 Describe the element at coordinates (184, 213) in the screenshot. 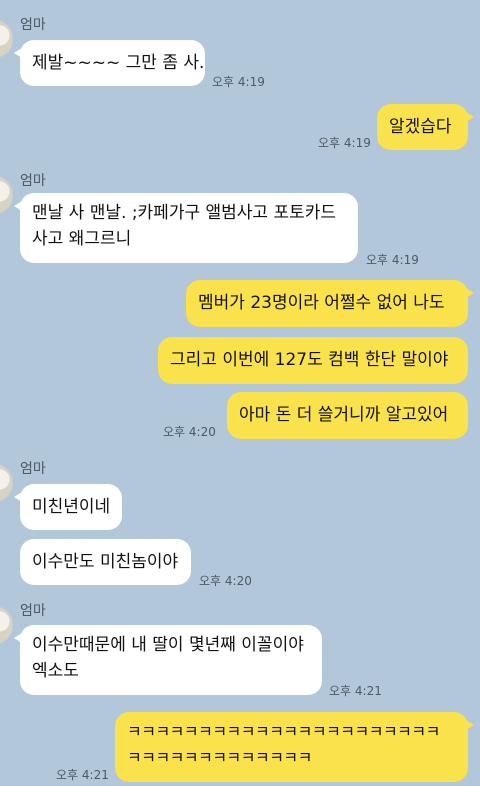

I see `message-text-line-1: 맨날 사 맨날. ;카페가구 앨범사고 포토카드` at that location.